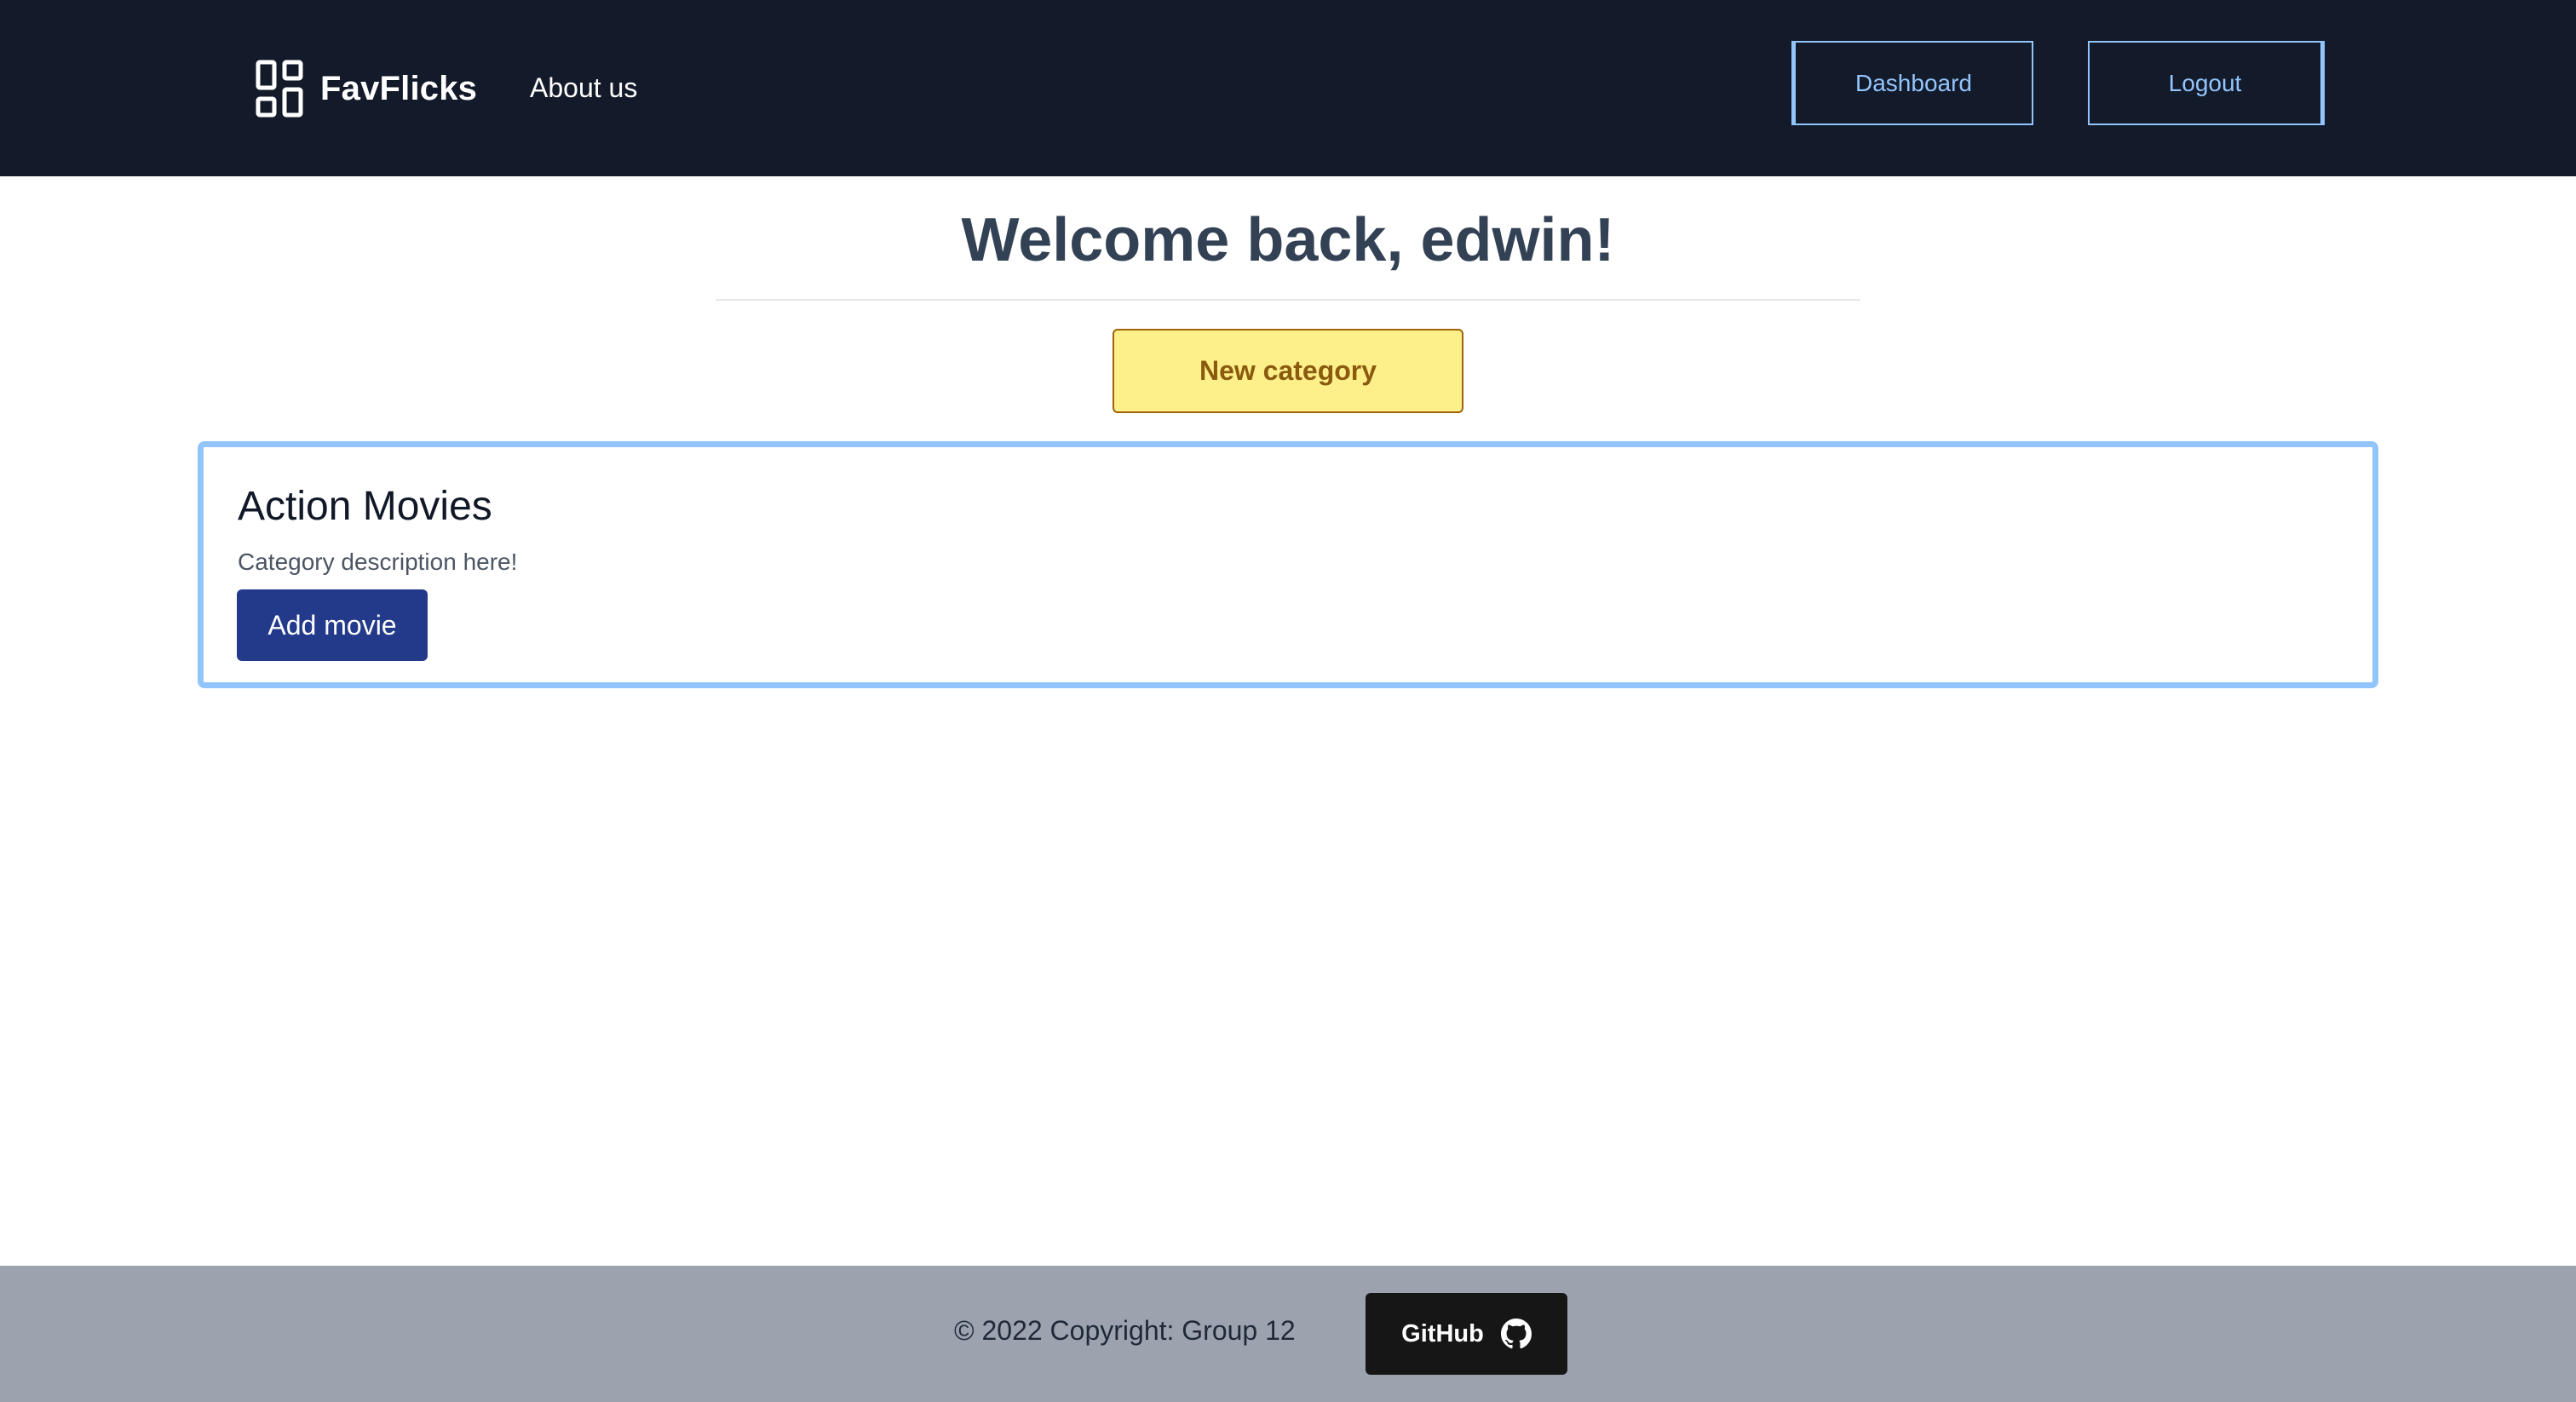 The height and width of the screenshot is (1402, 2576). What do you see at coordinates (399, 88) in the screenshot?
I see `brand-name: FavFlicks` at bounding box center [399, 88].